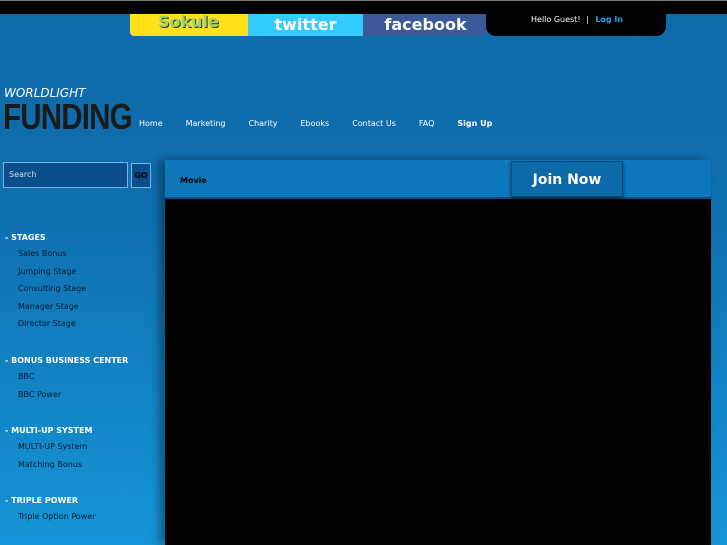 This screenshot has width=727, height=545. What do you see at coordinates (151, 123) in the screenshot?
I see `nav-home: Home` at bounding box center [151, 123].